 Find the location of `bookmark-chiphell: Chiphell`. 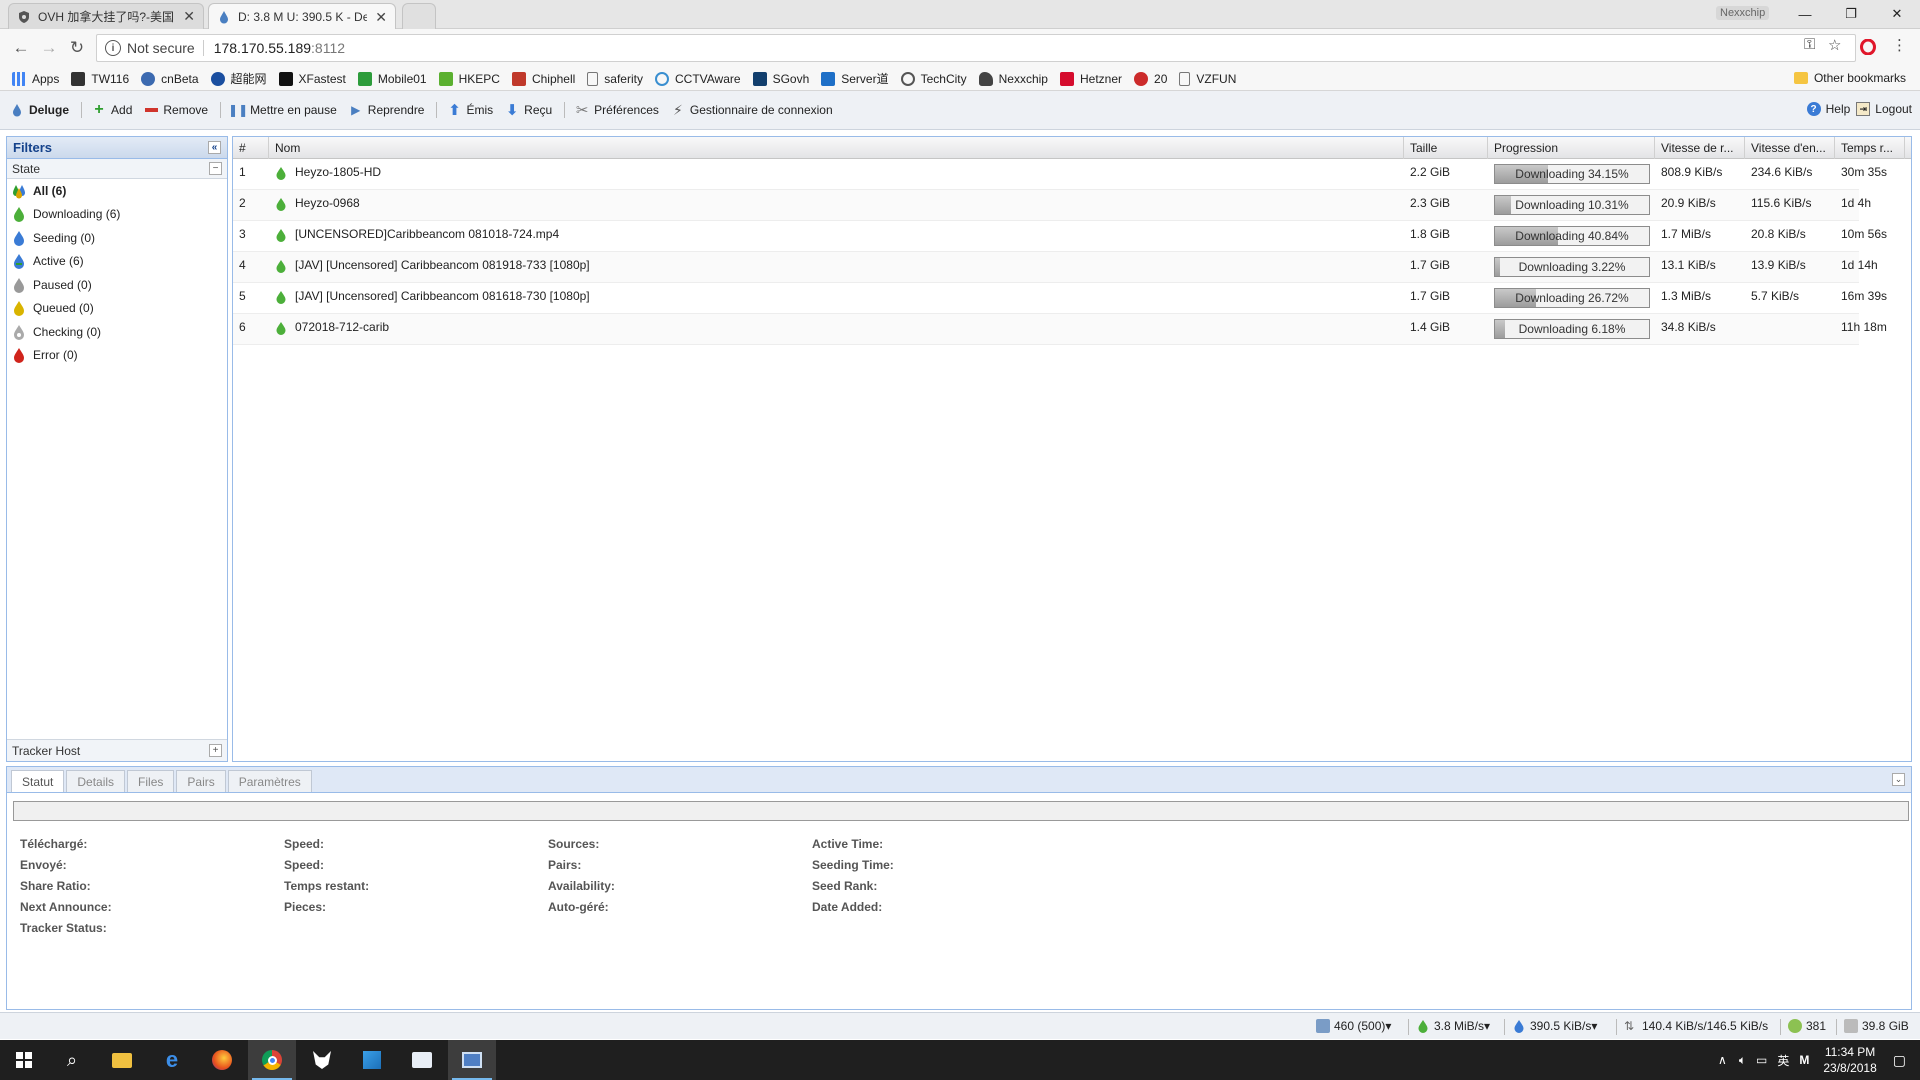

bookmark-chiphell: Chiphell is located at coordinates (543, 78).